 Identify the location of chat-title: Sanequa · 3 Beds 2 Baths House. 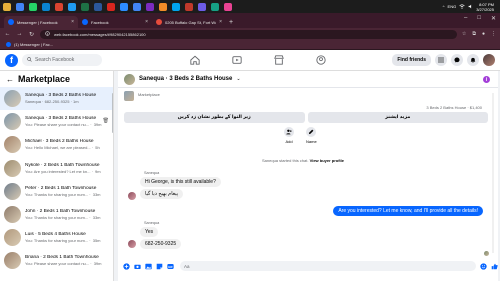
(185, 79).